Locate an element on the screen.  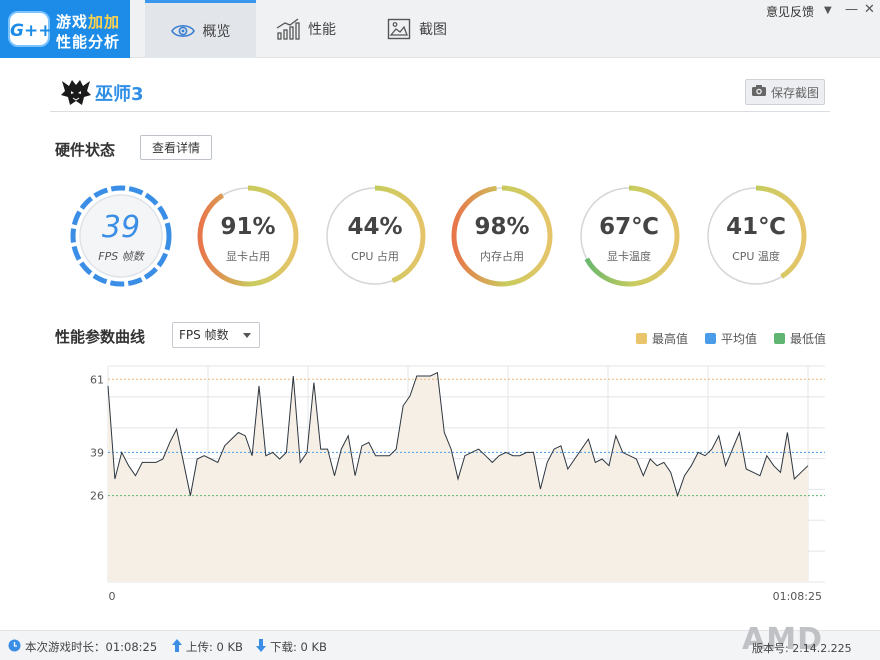
gauge-cpu-usage: 44% CPU 占用 is located at coordinates (375, 236).